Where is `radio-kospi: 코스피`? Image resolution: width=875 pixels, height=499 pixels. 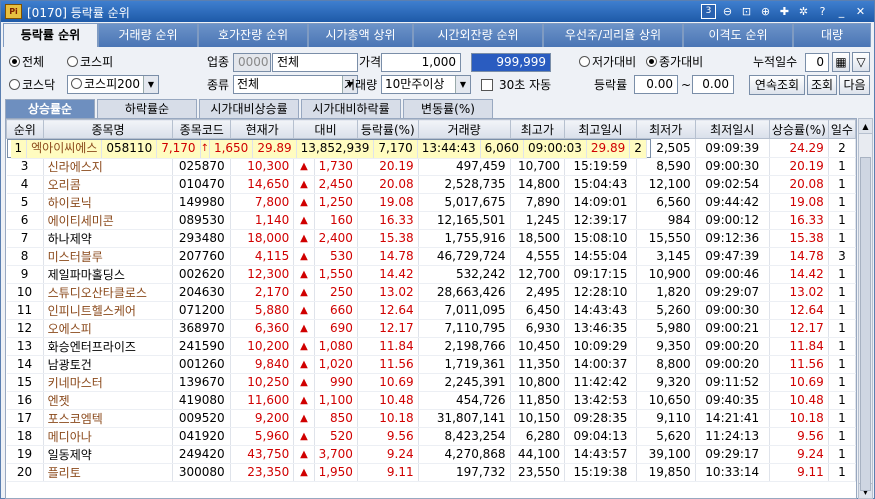
radio-kospi: 코스피 is located at coordinates (90, 62).